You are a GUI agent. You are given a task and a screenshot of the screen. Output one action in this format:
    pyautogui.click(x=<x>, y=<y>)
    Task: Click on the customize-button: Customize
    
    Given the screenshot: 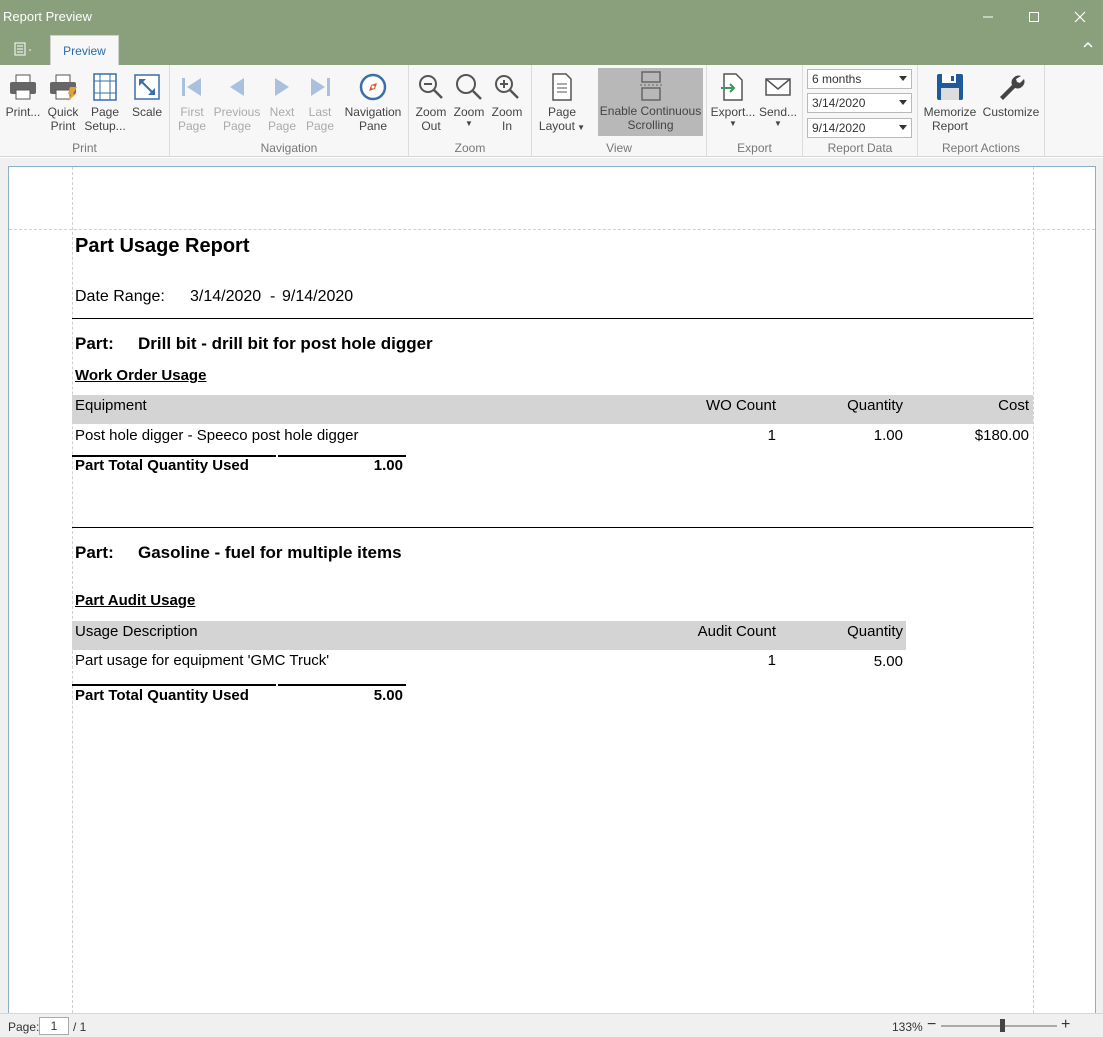 What is the action you would take?
    pyautogui.click(x=1011, y=103)
    